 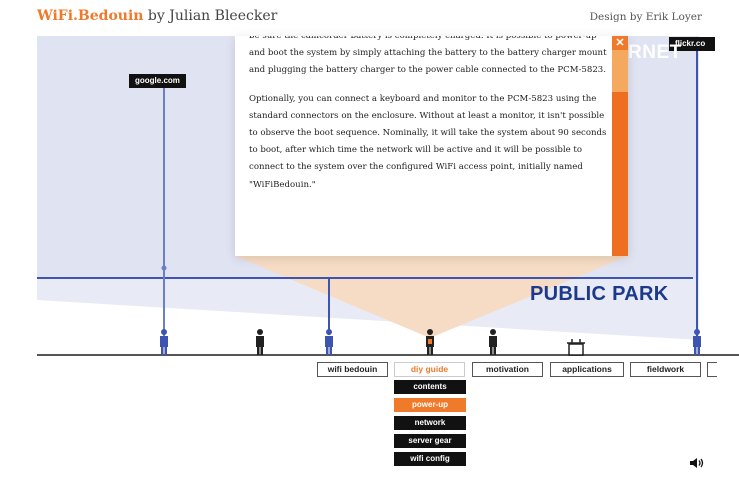 I want to click on popup-scrollbar, so click(x=620, y=153).